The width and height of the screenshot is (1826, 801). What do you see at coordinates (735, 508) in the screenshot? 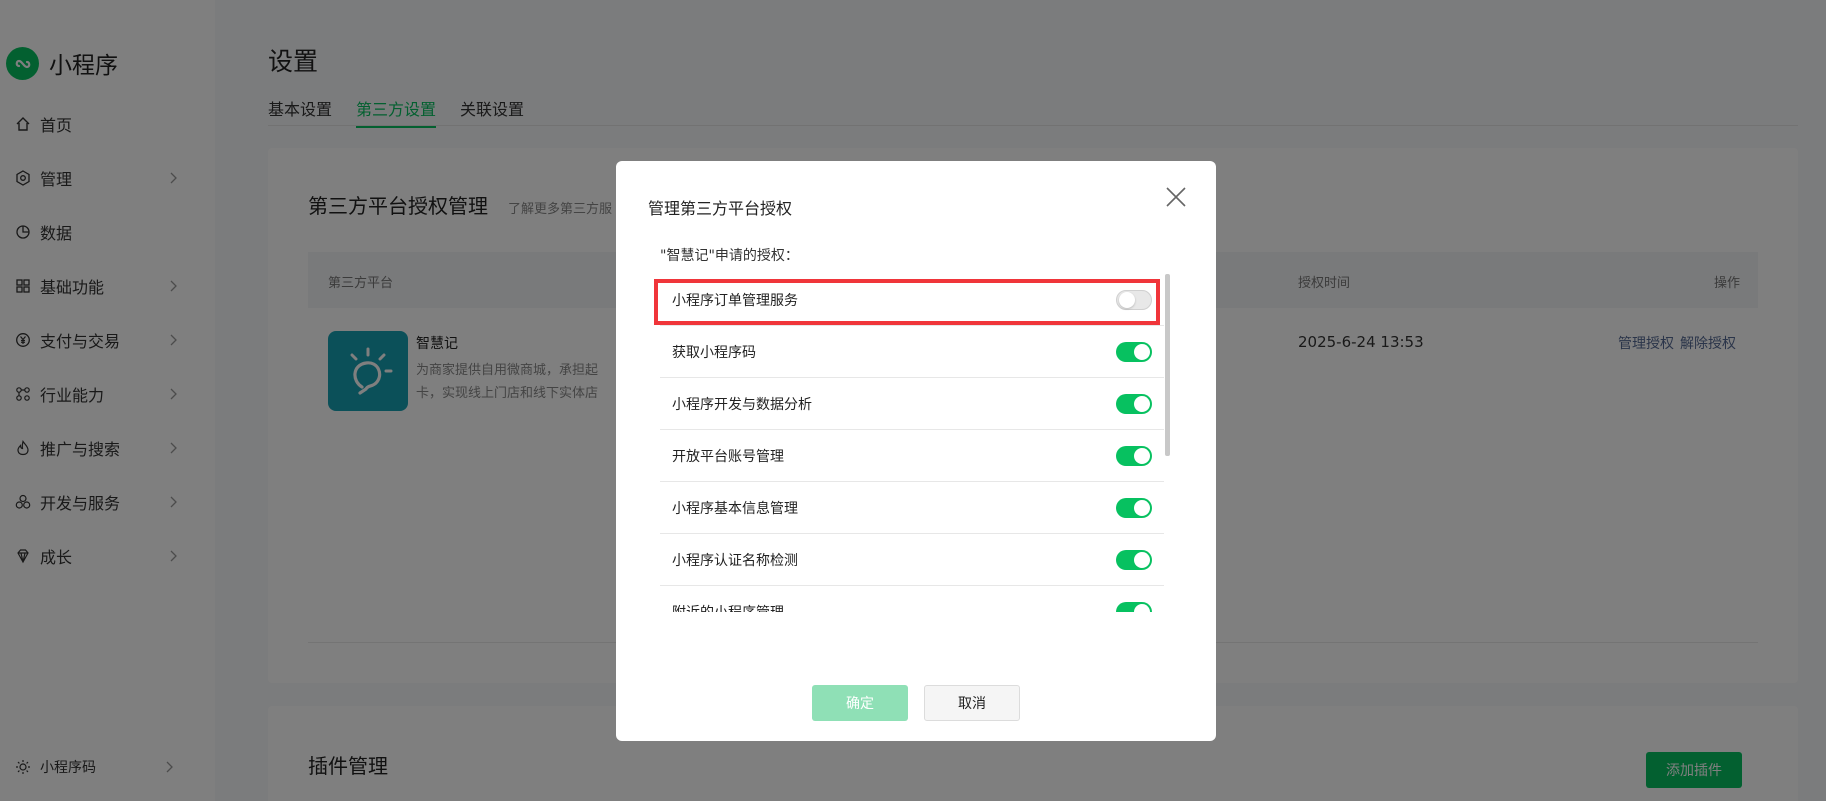
I see `permission-label: 小程序基本信息管理` at bounding box center [735, 508].